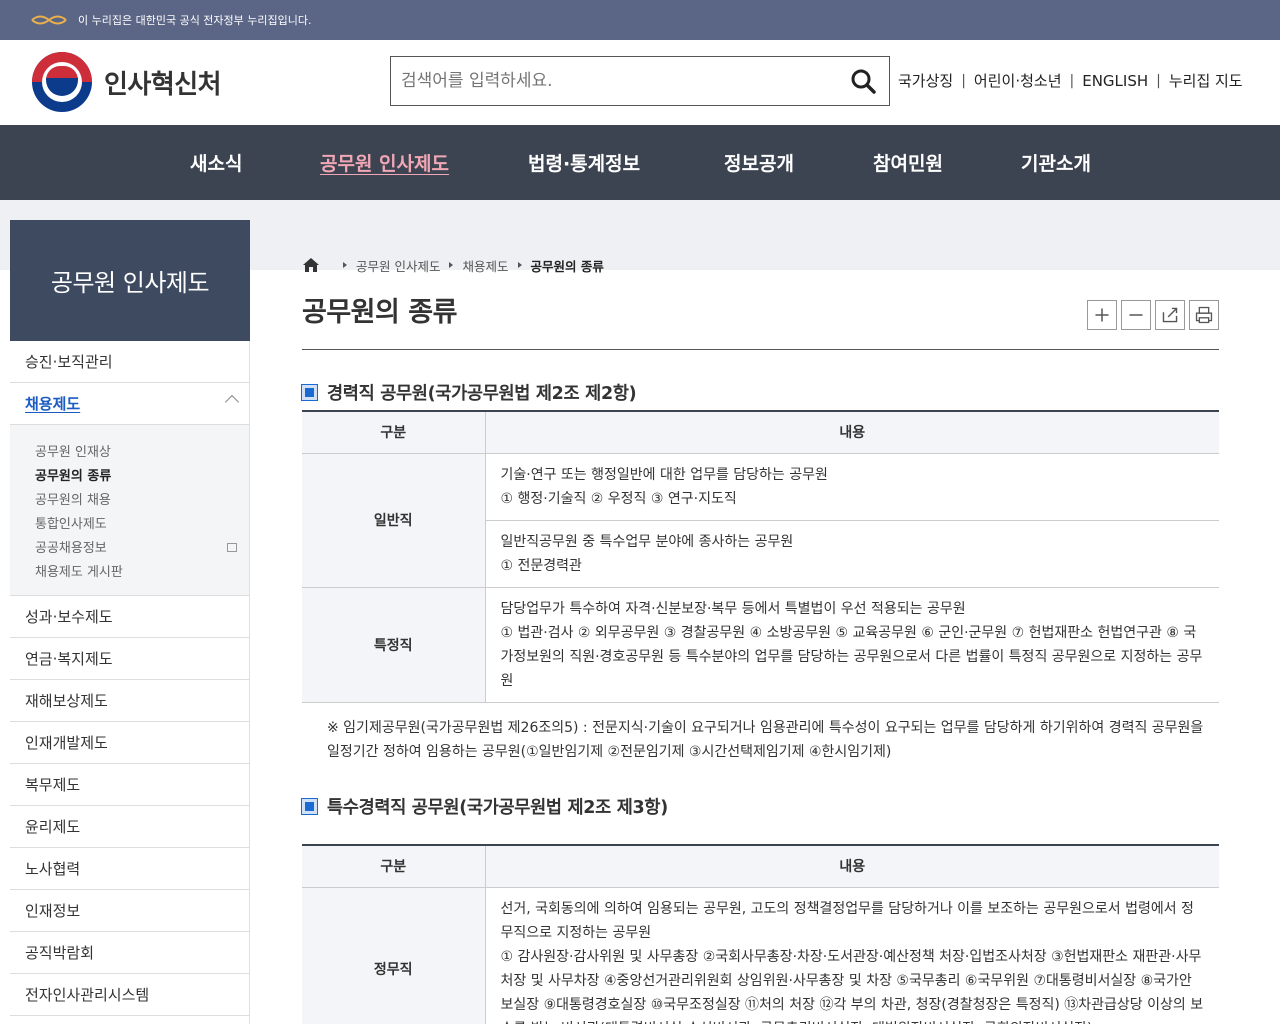 The height and width of the screenshot is (1024, 1280). What do you see at coordinates (49, 20) in the screenshot?
I see `taegeuk-banner-icon` at bounding box center [49, 20].